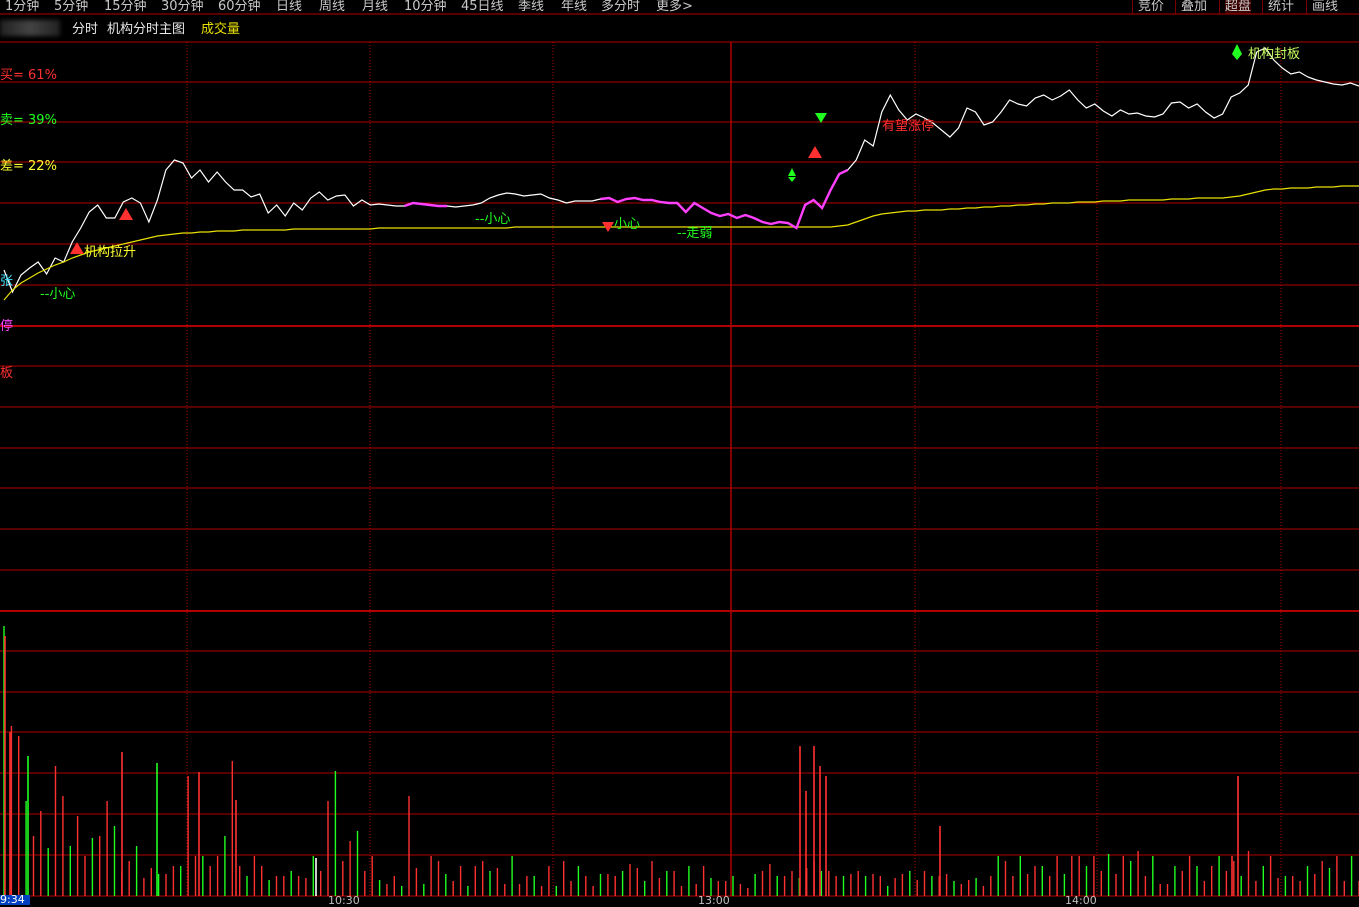 This screenshot has height=907, width=1359. Describe the element at coordinates (493, 219) in the screenshot. I see `signal-xiaoxin-2: --小心` at that location.